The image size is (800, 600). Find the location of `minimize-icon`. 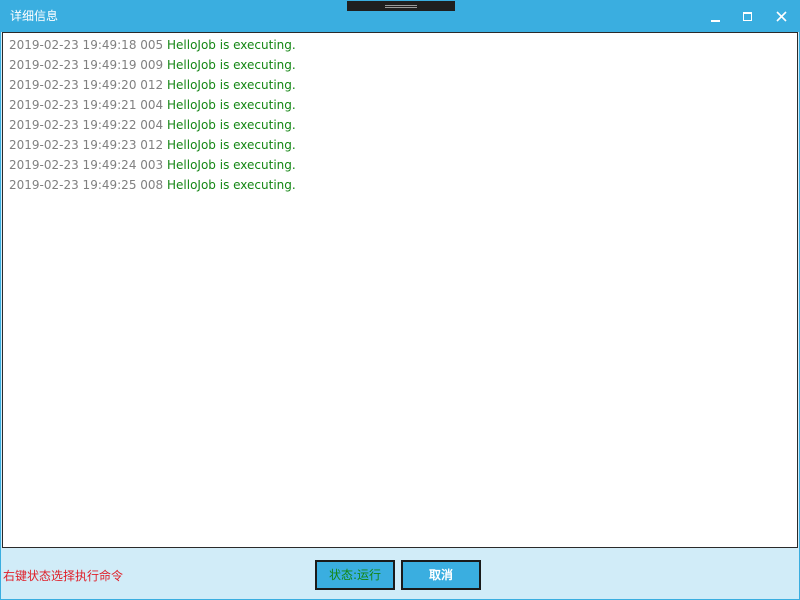

minimize-icon is located at coordinates (716, 17).